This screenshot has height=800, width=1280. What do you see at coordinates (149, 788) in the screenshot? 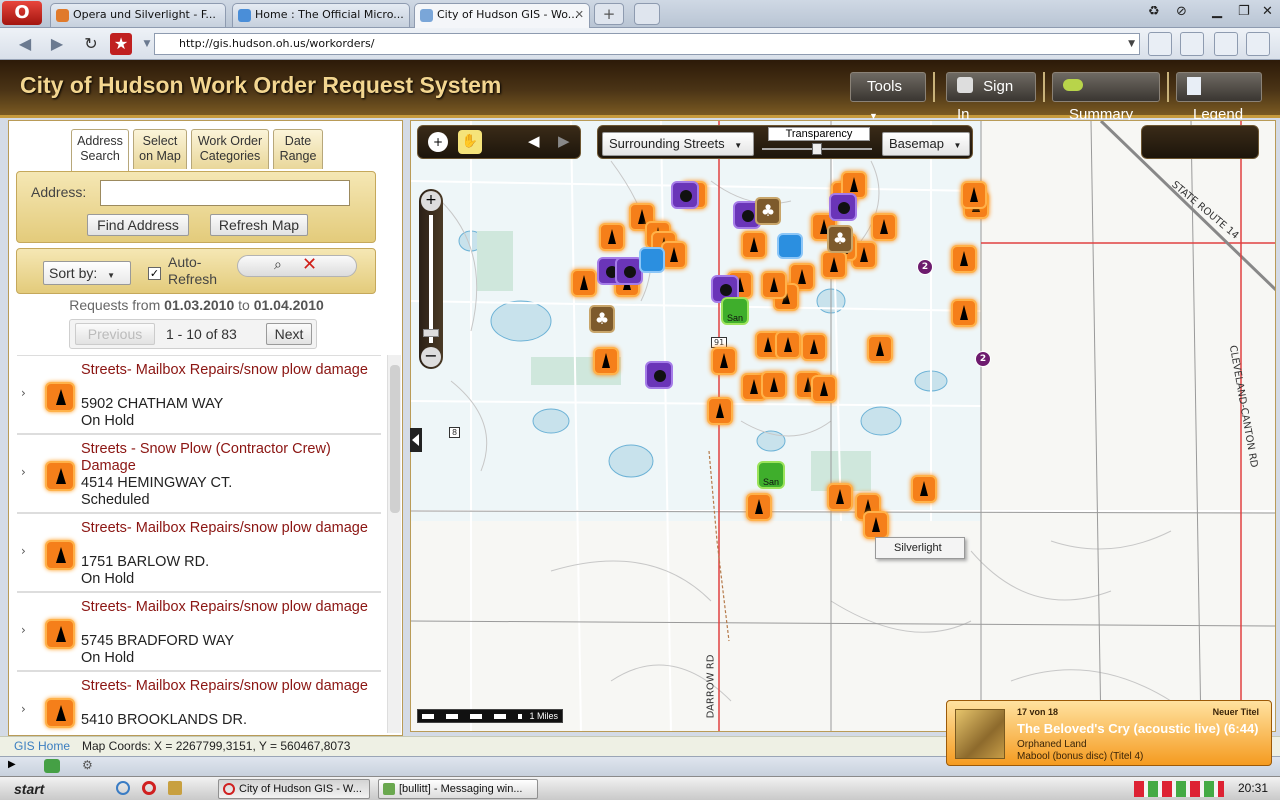
I see `opera-icon` at bounding box center [149, 788].